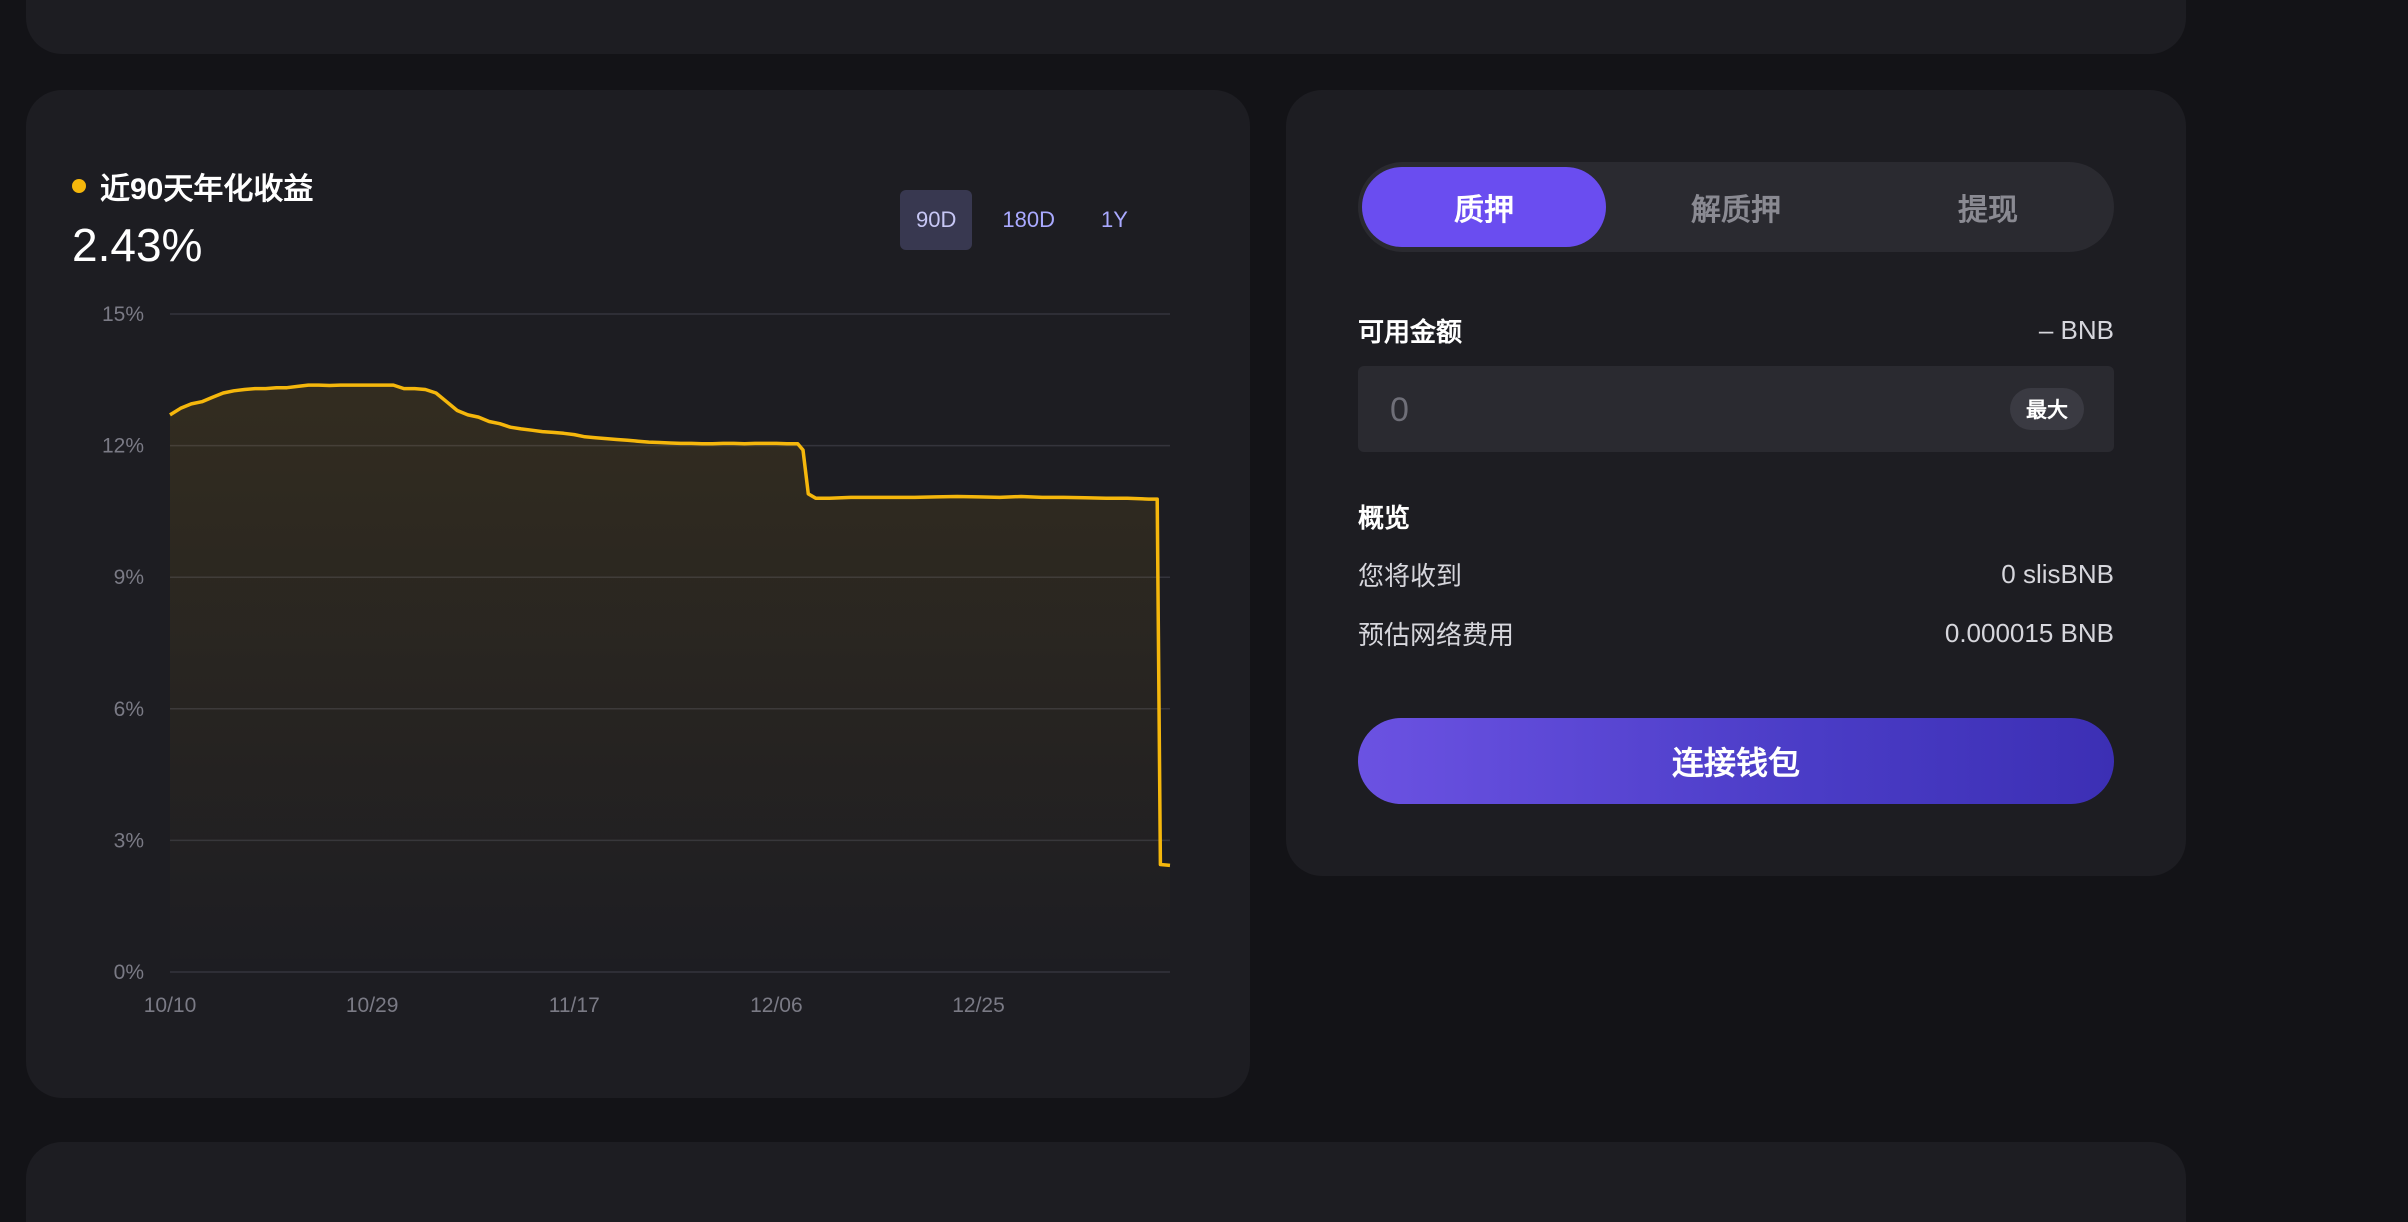  What do you see at coordinates (1736, 516) in the screenshot?
I see `overview-title-row: 概览` at bounding box center [1736, 516].